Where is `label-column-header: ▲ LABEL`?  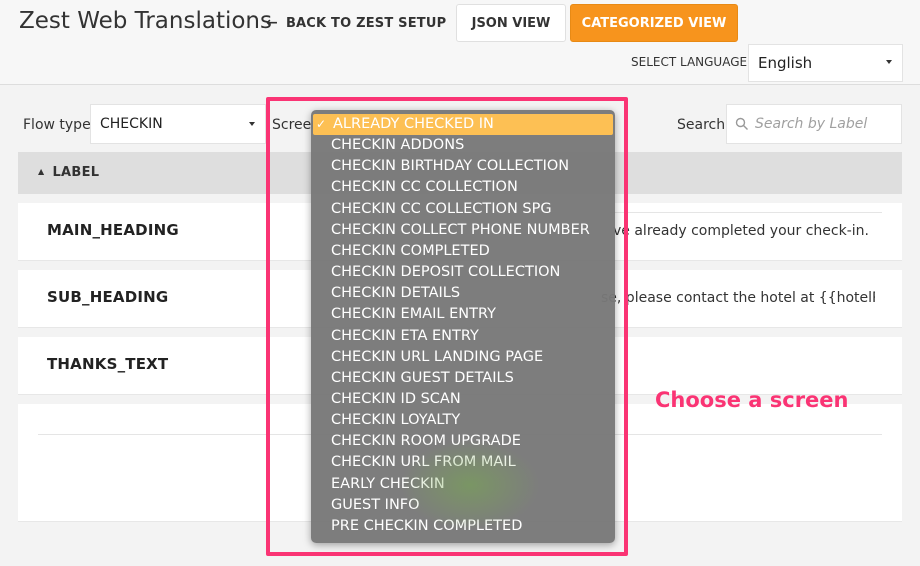 label-column-header: ▲ LABEL is located at coordinates (68, 172).